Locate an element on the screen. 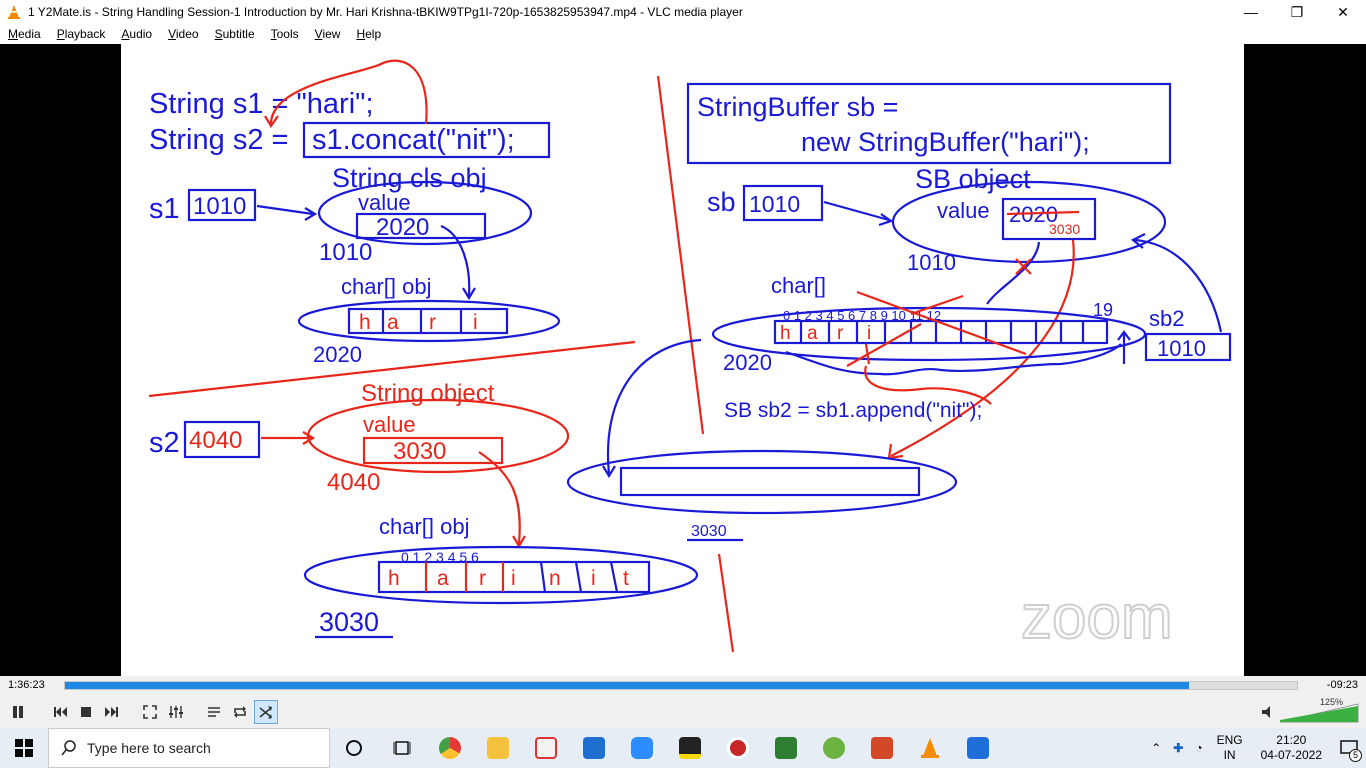  volume-control: 125% is located at coordinates (1310, 710).